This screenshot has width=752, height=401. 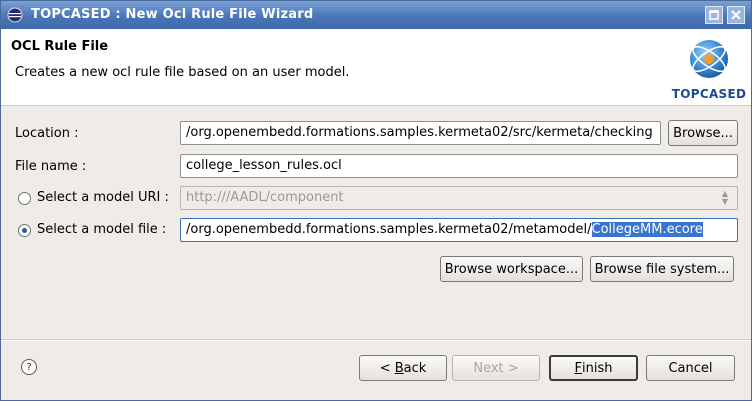 What do you see at coordinates (101, 229) in the screenshot?
I see `model-file-label: Select a model file :` at bounding box center [101, 229].